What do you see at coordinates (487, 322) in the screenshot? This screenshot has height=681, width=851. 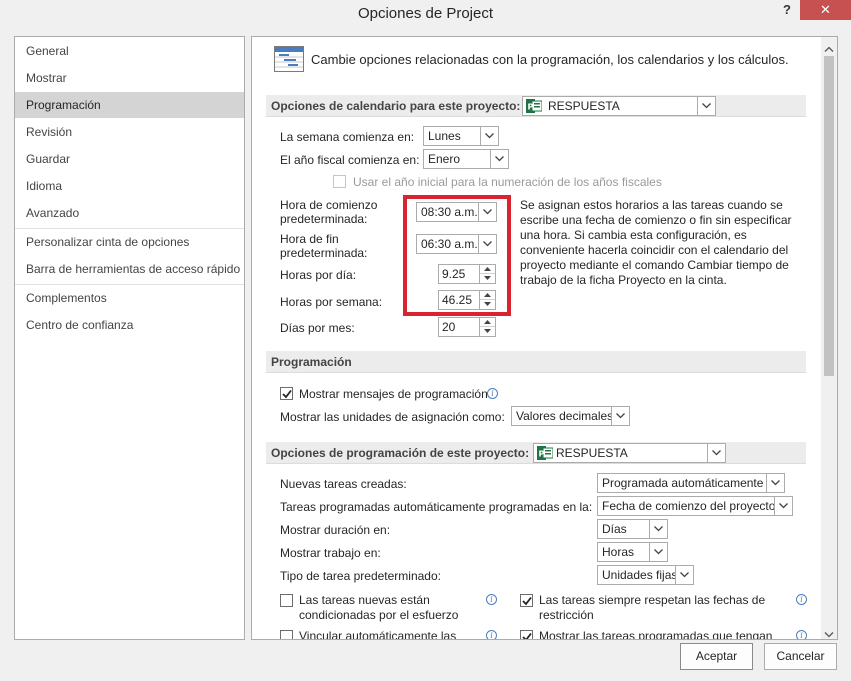 I see `spin-up-icon` at bounding box center [487, 322].